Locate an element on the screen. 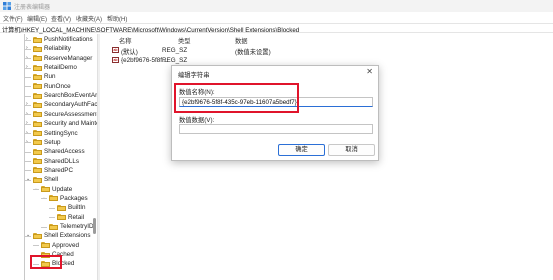 The height and width of the screenshot is (280, 553). tree-key-packages: Packages is located at coordinates (68, 198).